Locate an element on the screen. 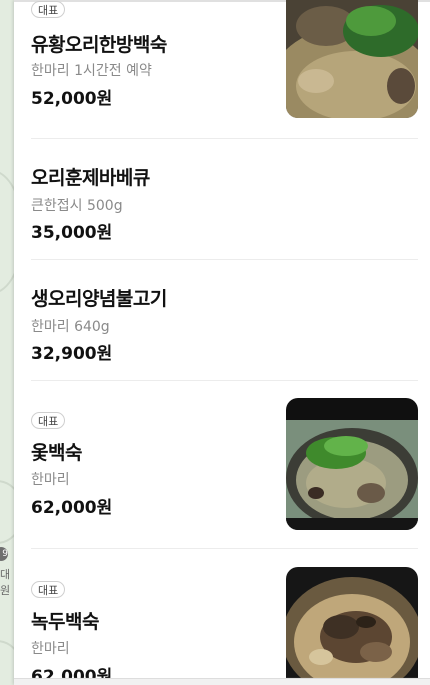 The height and width of the screenshot is (685, 430). menu-item-name: 유황오리한방백숙 is located at coordinates (99, 45).